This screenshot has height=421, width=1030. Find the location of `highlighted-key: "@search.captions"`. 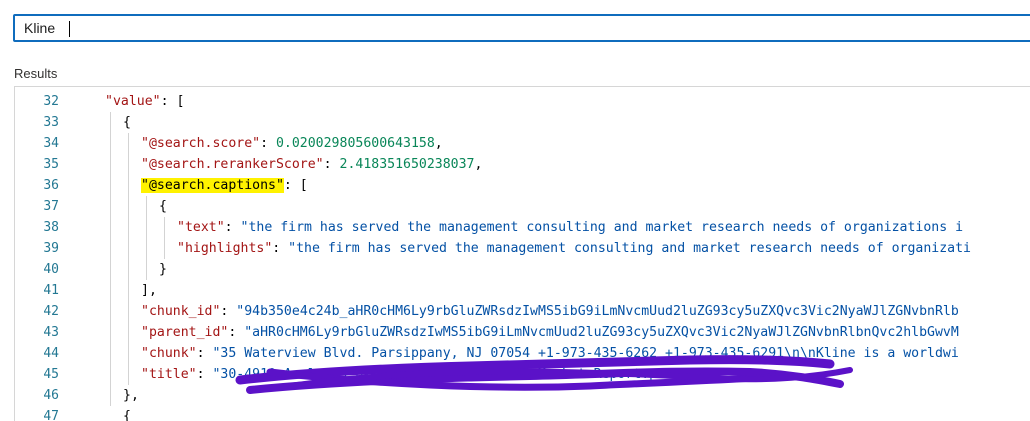

highlighted-key: "@search.captions" is located at coordinates (212, 185).